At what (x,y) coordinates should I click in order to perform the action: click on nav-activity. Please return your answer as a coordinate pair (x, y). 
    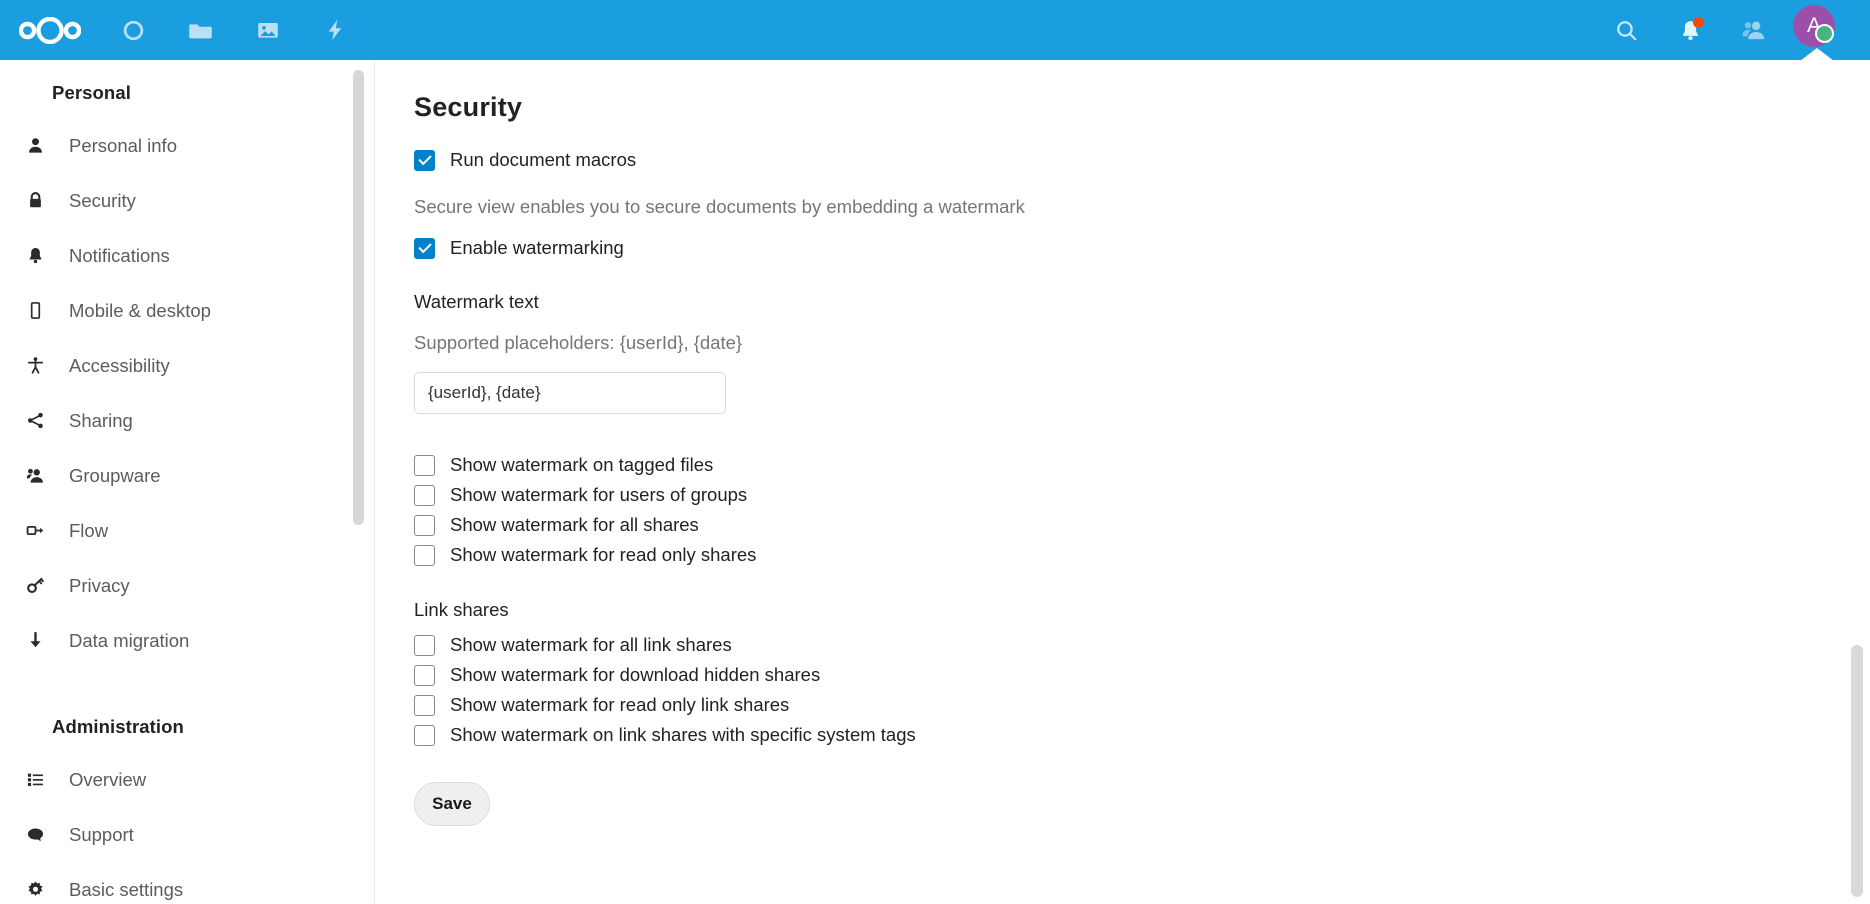
    Looking at the image, I should click on (334, 30).